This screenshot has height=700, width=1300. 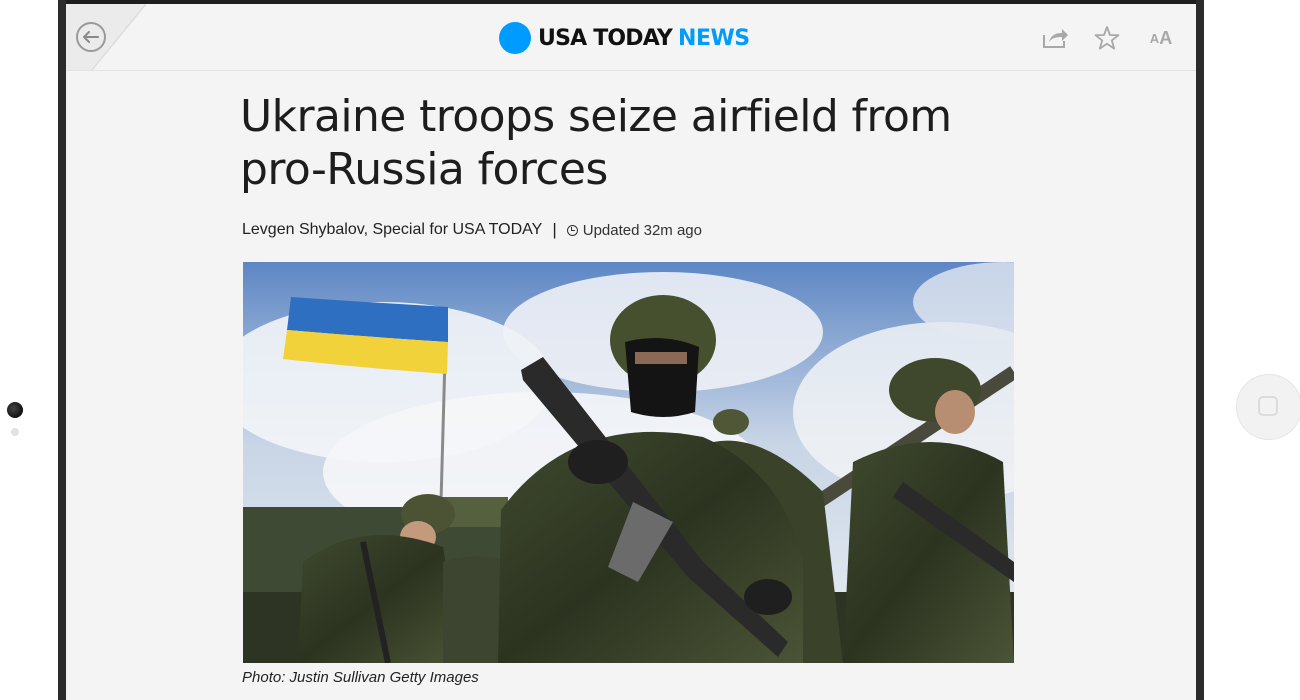 I want to click on device-bezel-right, so click(x=1200, y=350).